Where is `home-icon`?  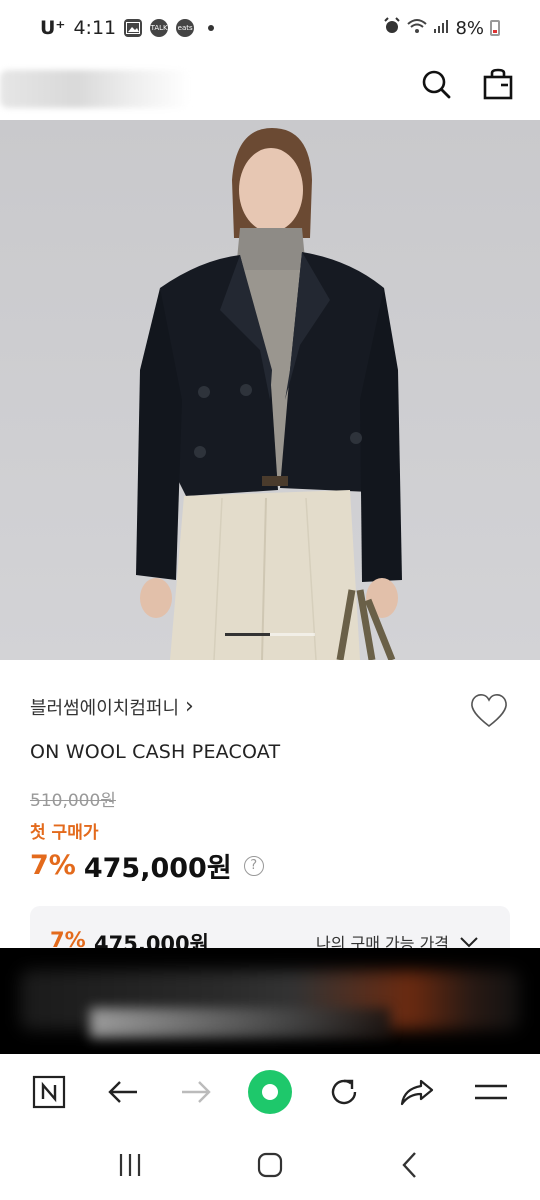
home-icon is located at coordinates (270, 1165).